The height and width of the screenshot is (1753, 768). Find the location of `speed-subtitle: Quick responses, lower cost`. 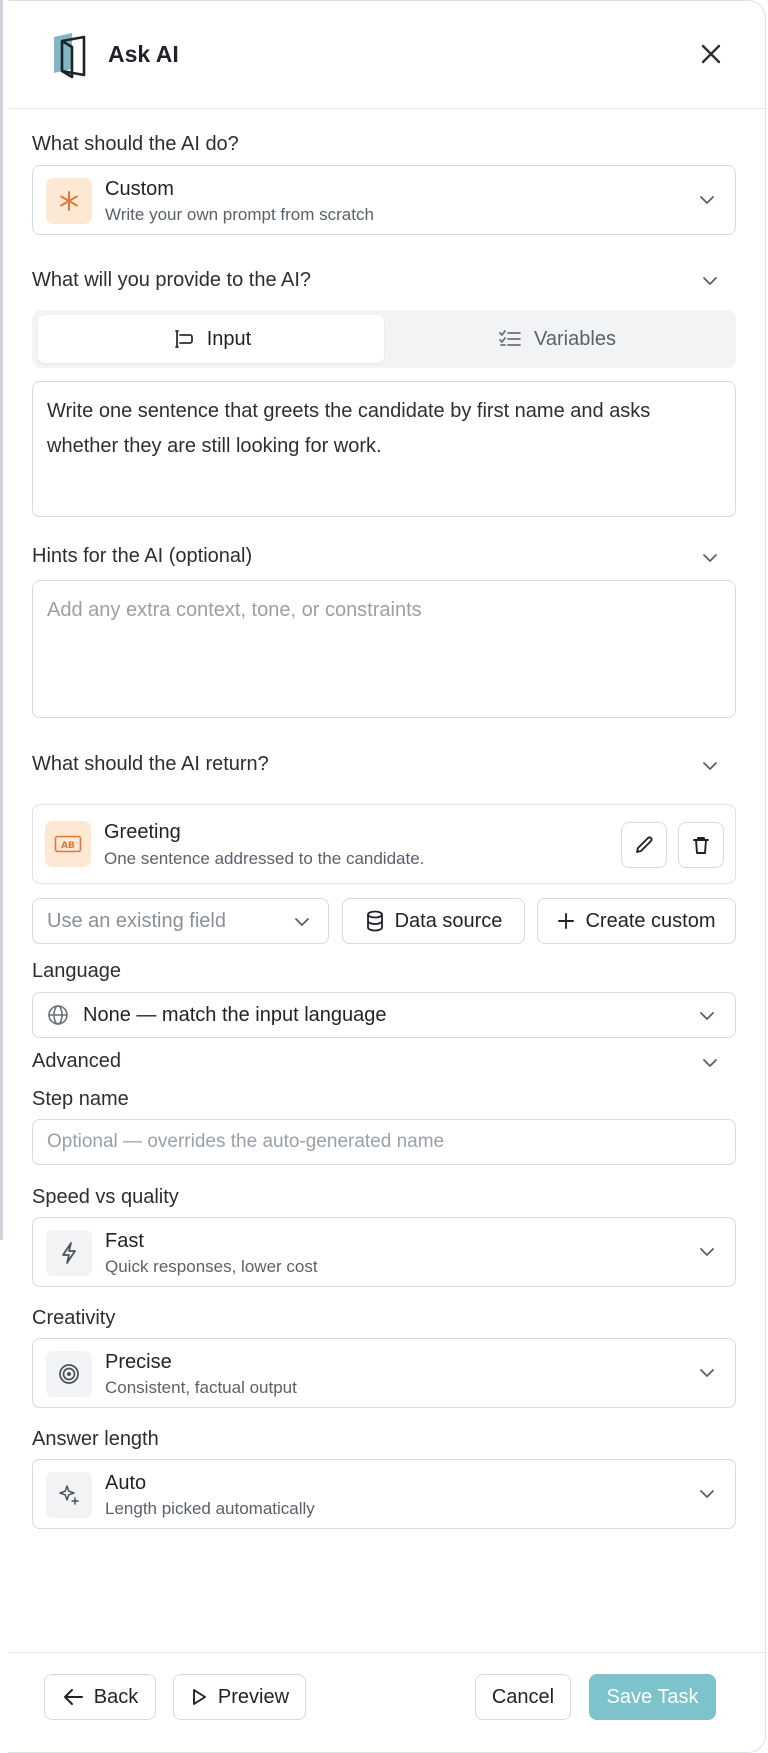

speed-subtitle: Quick responses, lower cost is located at coordinates (211, 1266).